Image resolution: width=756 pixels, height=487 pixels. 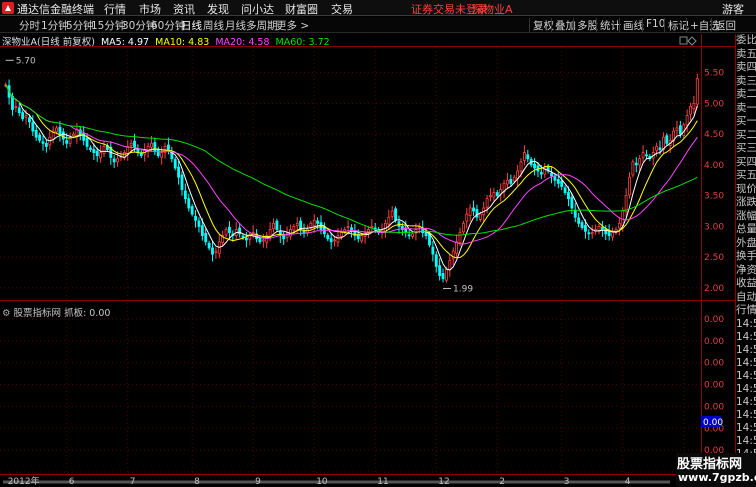 What do you see at coordinates (746, 283) in the screenshot?
I see `quote-label: 收益` at bounding box center [746, 283].